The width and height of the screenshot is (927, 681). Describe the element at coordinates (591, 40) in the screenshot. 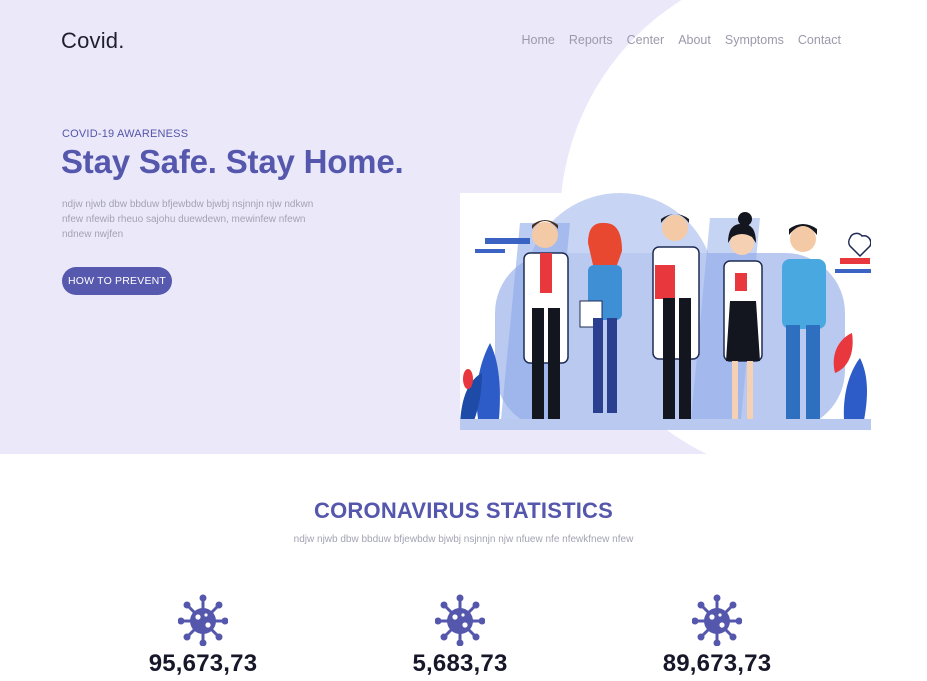

I see `nav-reports: Reports` at that location.